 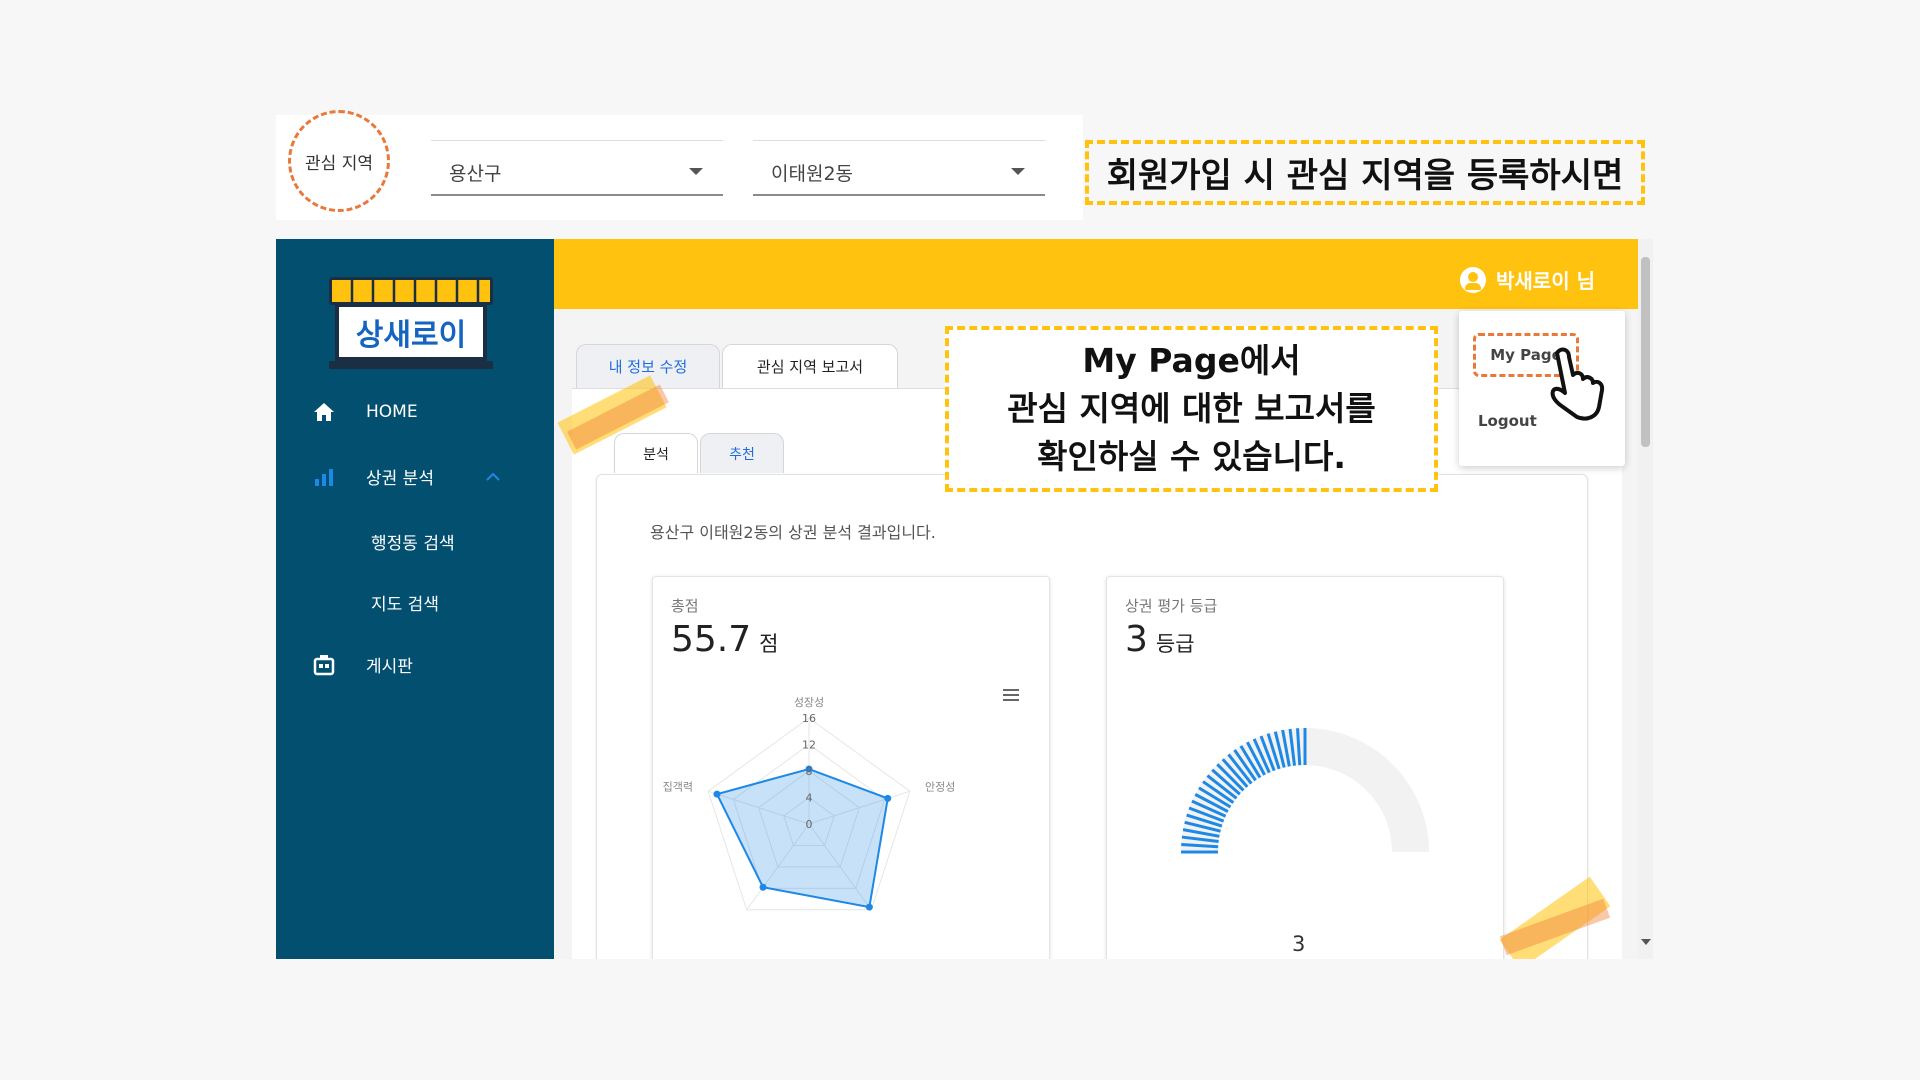 What do you see at coordinates (405, 605) in the screenshot?
I see `sidebar-item-label: 지도 검색` at bounding box center [405, 605].